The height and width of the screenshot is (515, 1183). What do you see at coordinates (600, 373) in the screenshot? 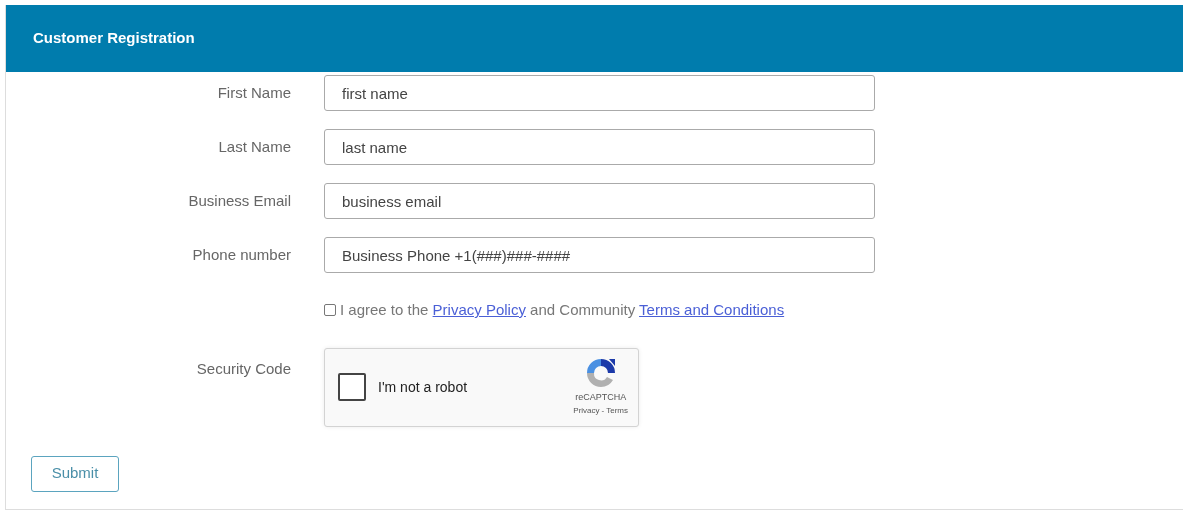
I see `recaptcha-logo-icon` at bounding box center [600, 373].